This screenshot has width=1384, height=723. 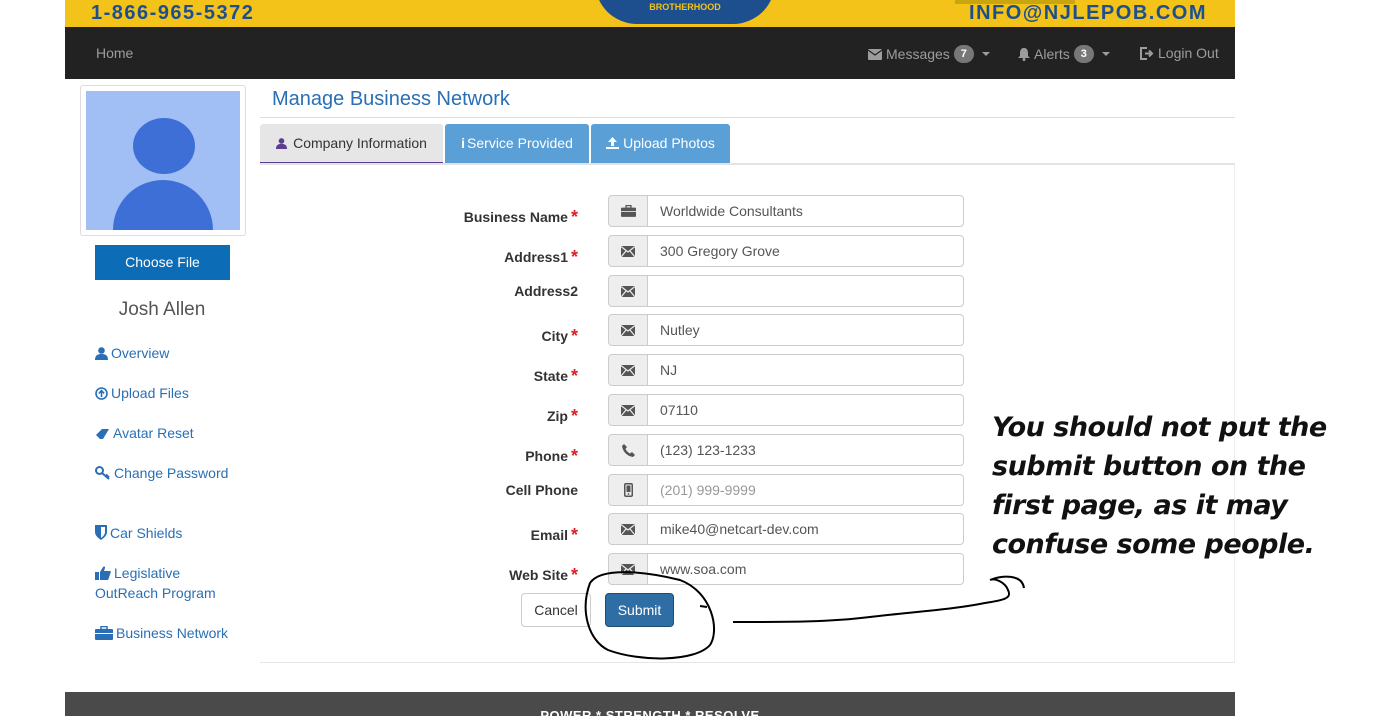 What do you see at coordinates (543, 575) in the screenshot?
I see `website-label: Web Site *` at bounding box center [543, 575].